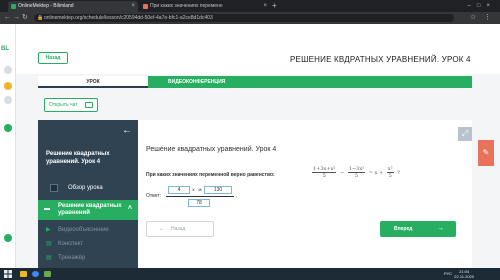 Image resolution: width=500 pixels, height=280 pixels. What do you see at coordinates (40, 18) in the screenshot?
I see `lock-icon: 🔒` at bounding box center [40, 18].